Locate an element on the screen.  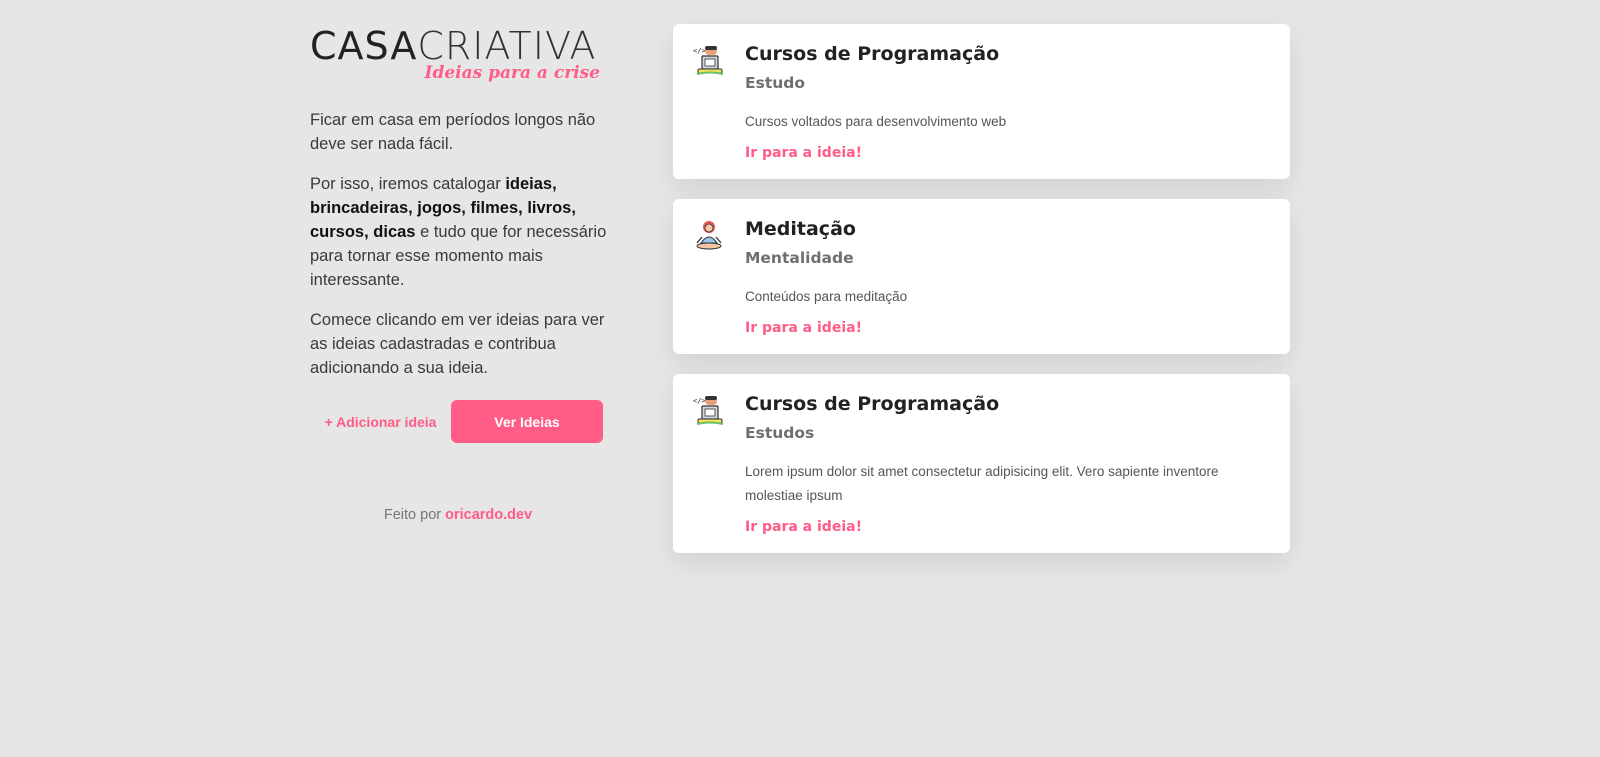
card-title: Meditação is located at coordinates (800, 229).